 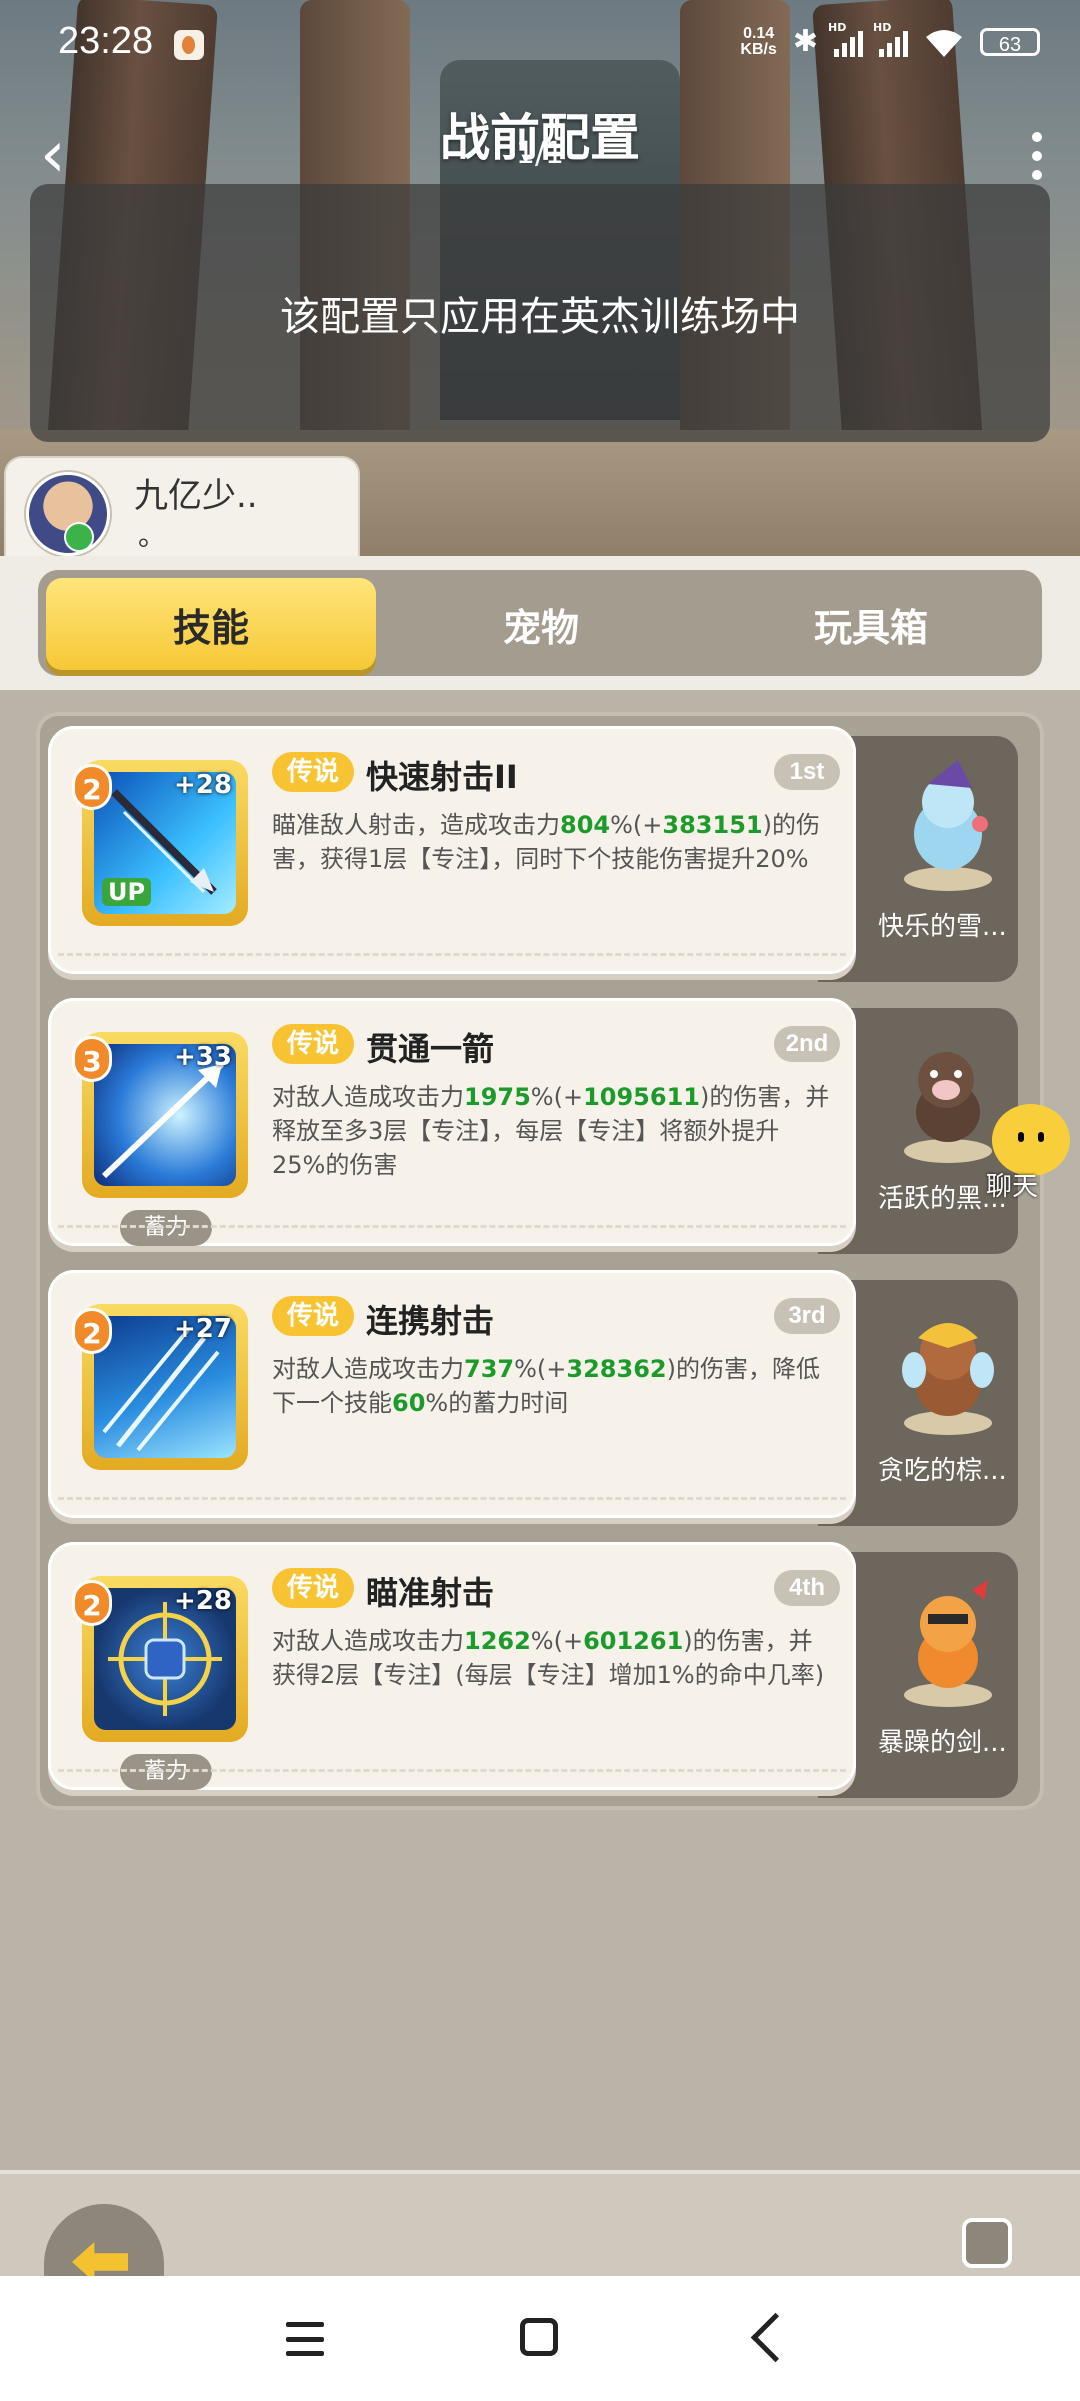 I want to click on recent-apps-icon, so click(x=305, y=2339).